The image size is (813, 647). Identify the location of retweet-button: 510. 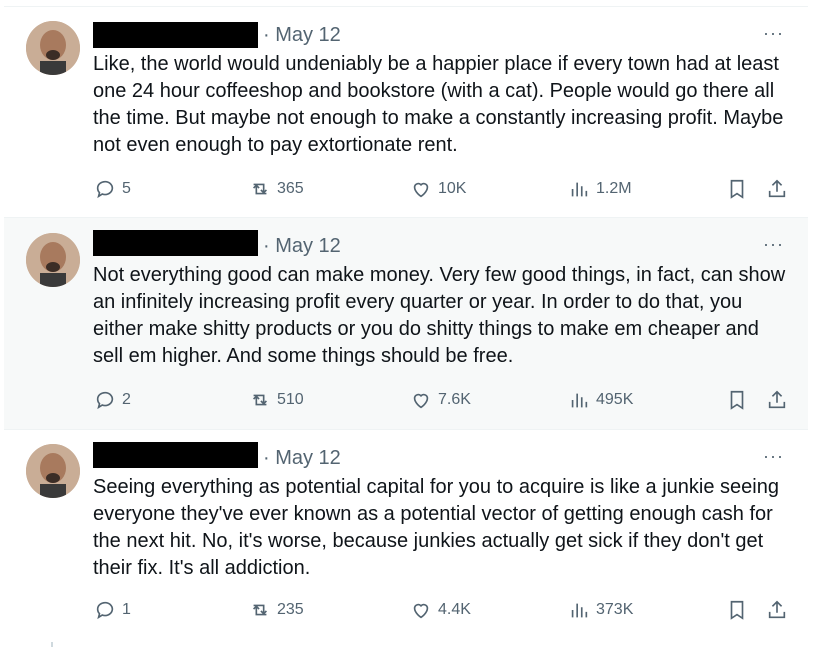
(276, 400).